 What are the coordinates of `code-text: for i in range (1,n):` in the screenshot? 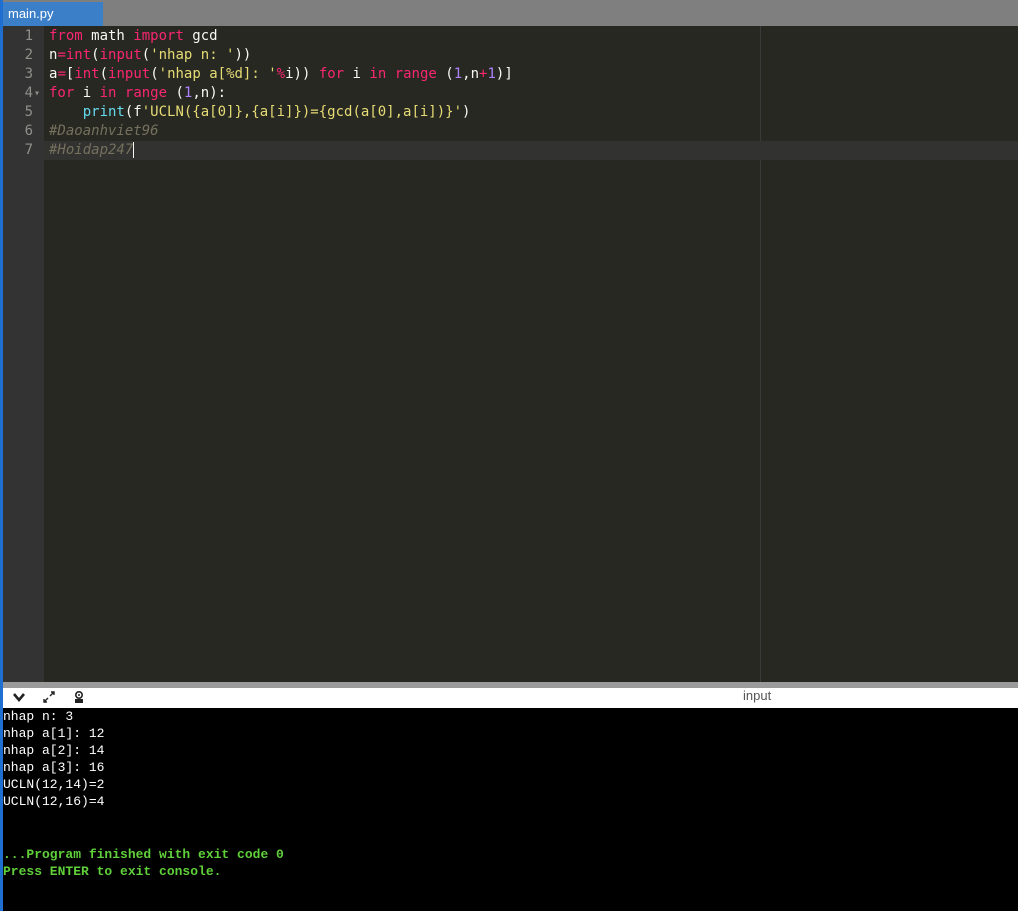 It's located at (137, 93).